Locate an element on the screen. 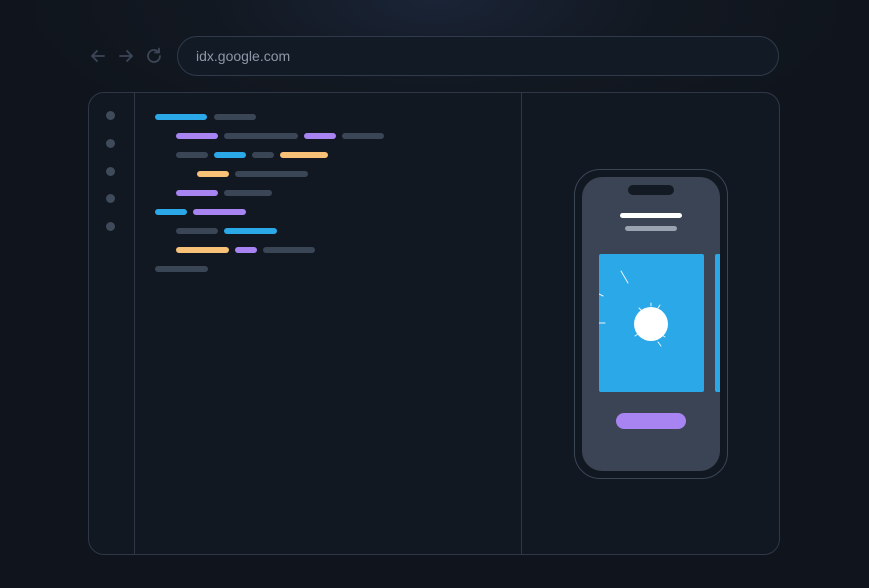  primary-action-button is located at coordinates (651, 421).